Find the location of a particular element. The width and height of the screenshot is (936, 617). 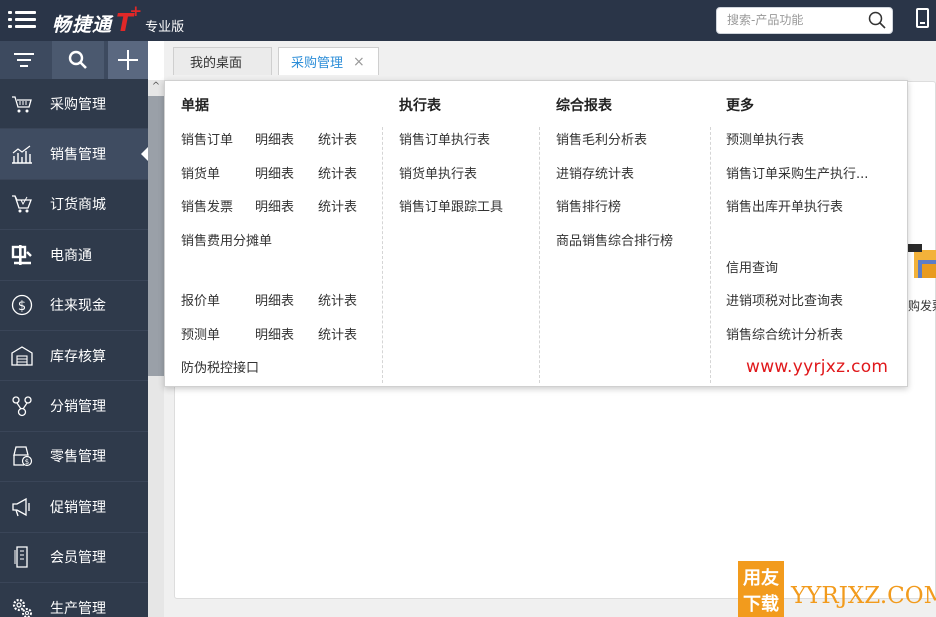

tab-my-desktop: 我的桌面 is located at coordinates (222, 61).